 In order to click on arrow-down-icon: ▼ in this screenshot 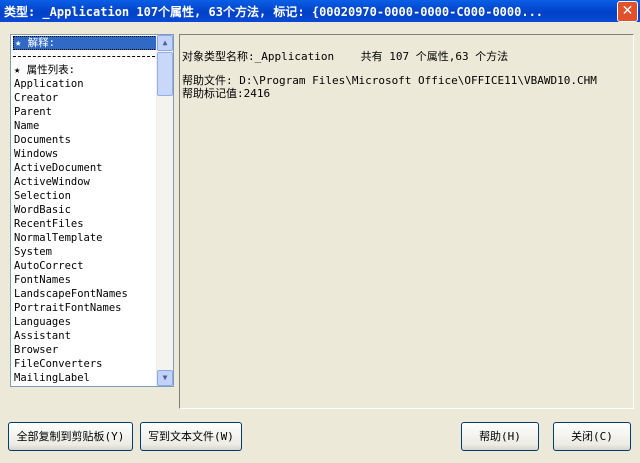, I will do `click(165, 377)`.